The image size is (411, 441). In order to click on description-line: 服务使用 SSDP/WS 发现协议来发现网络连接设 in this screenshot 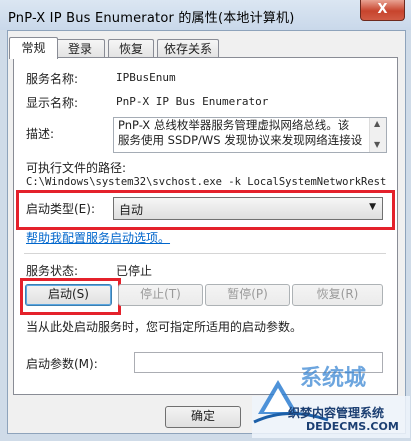, I will do `click(240, 140)`.